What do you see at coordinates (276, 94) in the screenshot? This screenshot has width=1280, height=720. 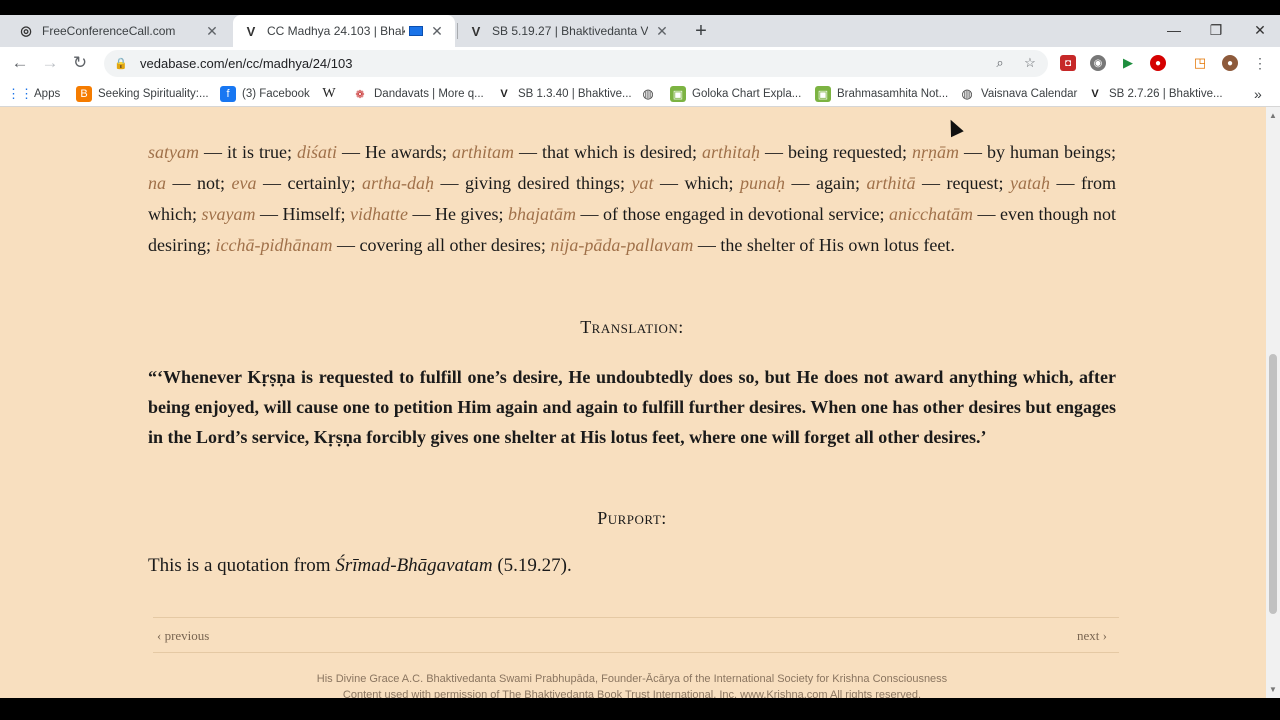 I see `bookmark-label: (3) Facebook` at bounding box center [276, 94].